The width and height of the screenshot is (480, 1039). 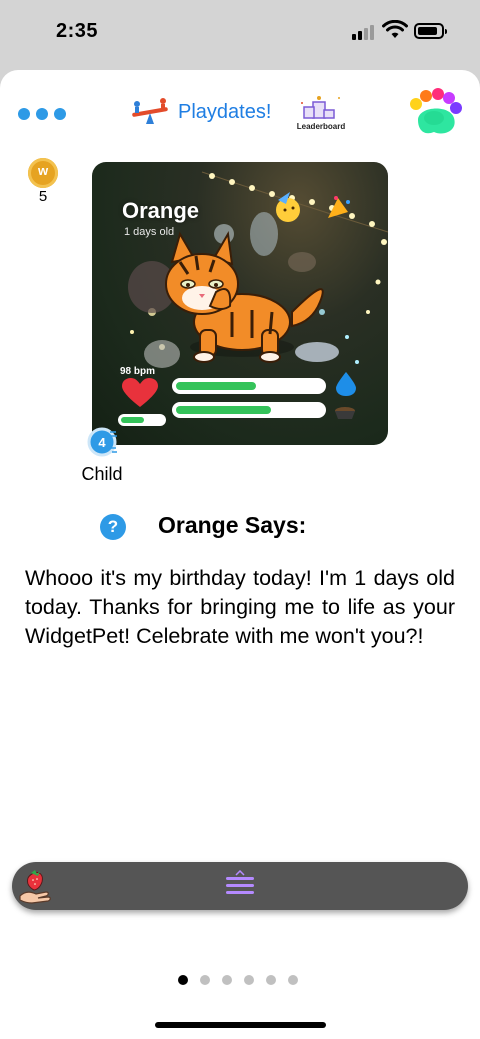 What do you see at coordinates (142, 420) in the screenshot?
I see `energy-bar` at bounding box center [142, 420].